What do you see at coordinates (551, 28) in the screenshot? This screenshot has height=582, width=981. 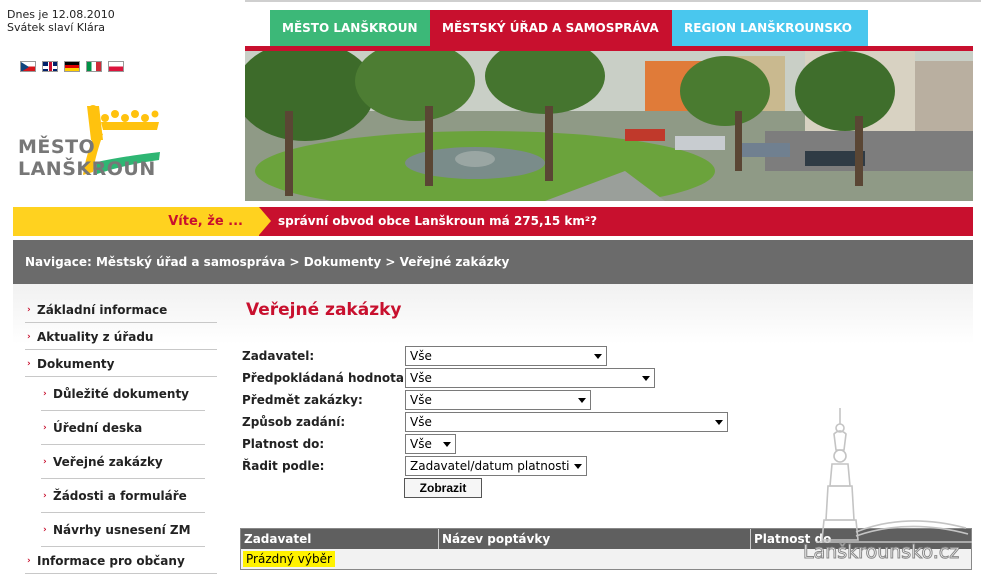 I see `tab-mestsky-urad: MĚSTSKÝ ÚŘAD A SAMOSPRÁVA` at bounding box center [551, 28].